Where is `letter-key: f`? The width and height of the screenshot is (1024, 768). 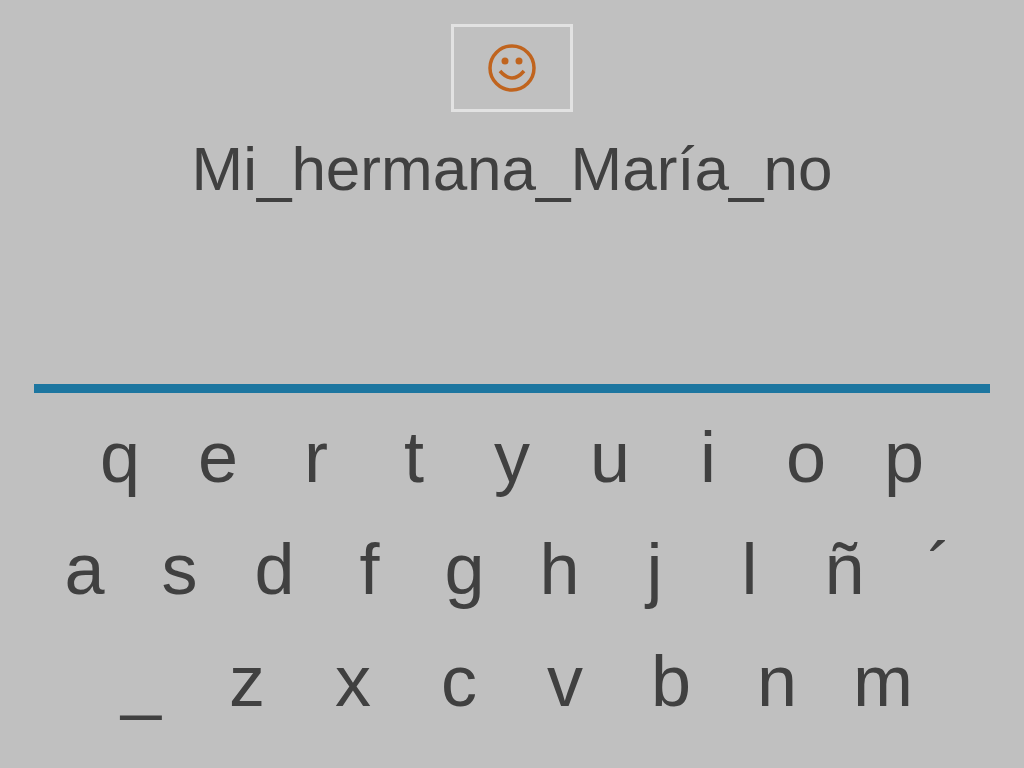 letter-key: f is located at coordinates (369, 569).